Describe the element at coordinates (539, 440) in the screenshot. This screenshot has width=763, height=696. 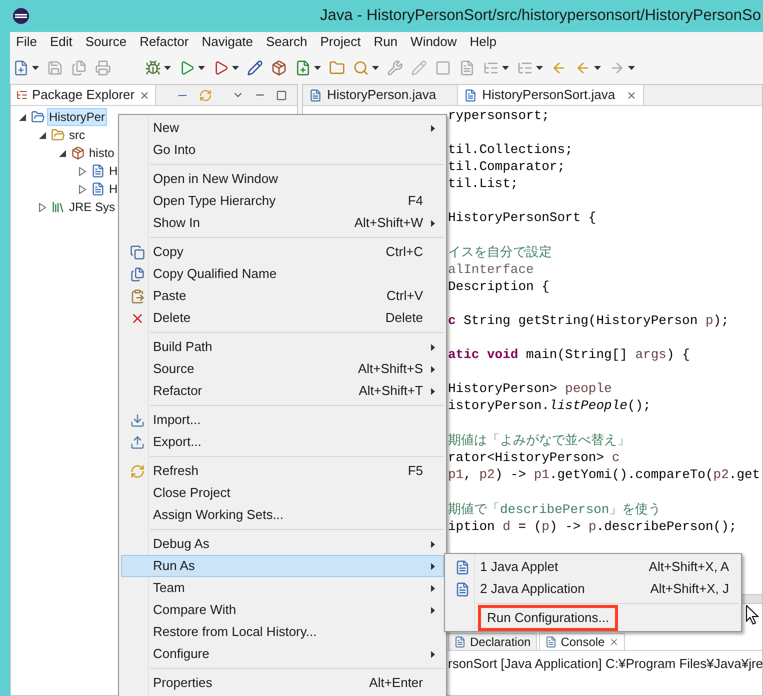
I see `code-line: 期値は「よみがなで並べ替え」` at that location.